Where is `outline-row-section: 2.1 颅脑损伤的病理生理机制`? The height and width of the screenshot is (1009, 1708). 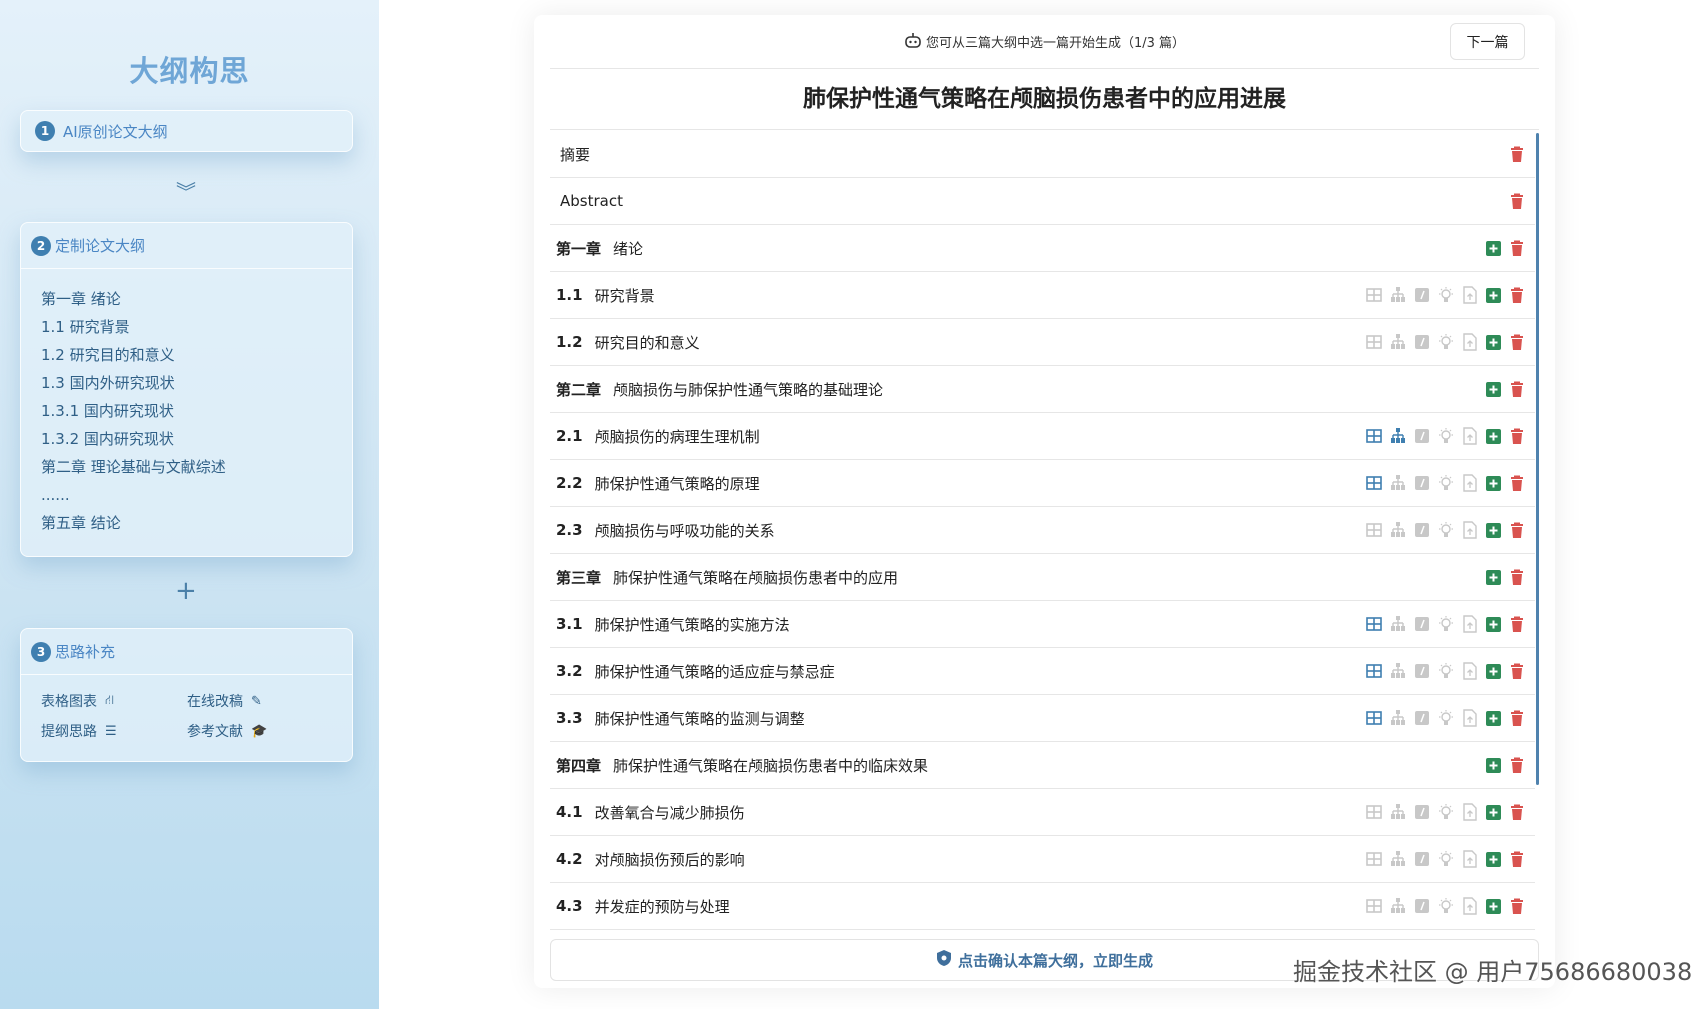 outline-row-section: 2.1 颅脑损伤的病理生理机制 is located at coordinates (1042, 436).